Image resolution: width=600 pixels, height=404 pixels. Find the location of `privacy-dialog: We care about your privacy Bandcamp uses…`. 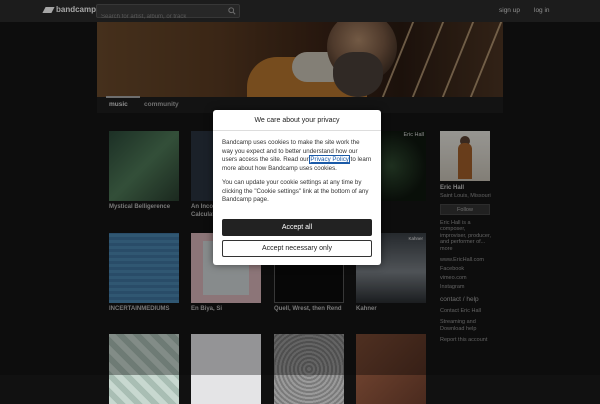

privacy-dialog: We care about your privacy Bandcamp uses… is located at coordinates (297, 187).